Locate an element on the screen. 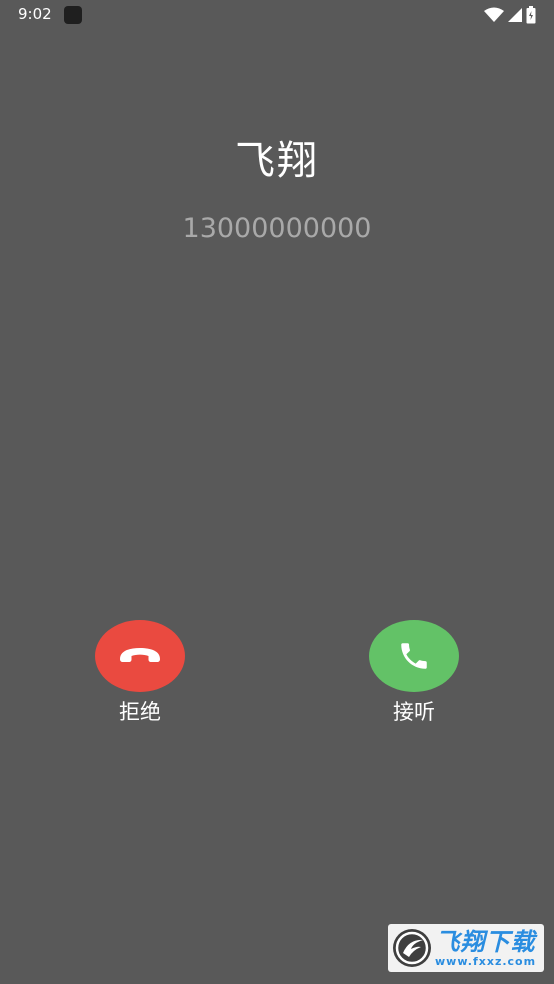 This screenshot has height=984, width=554. accept-button is located at coordinates (414, 656).